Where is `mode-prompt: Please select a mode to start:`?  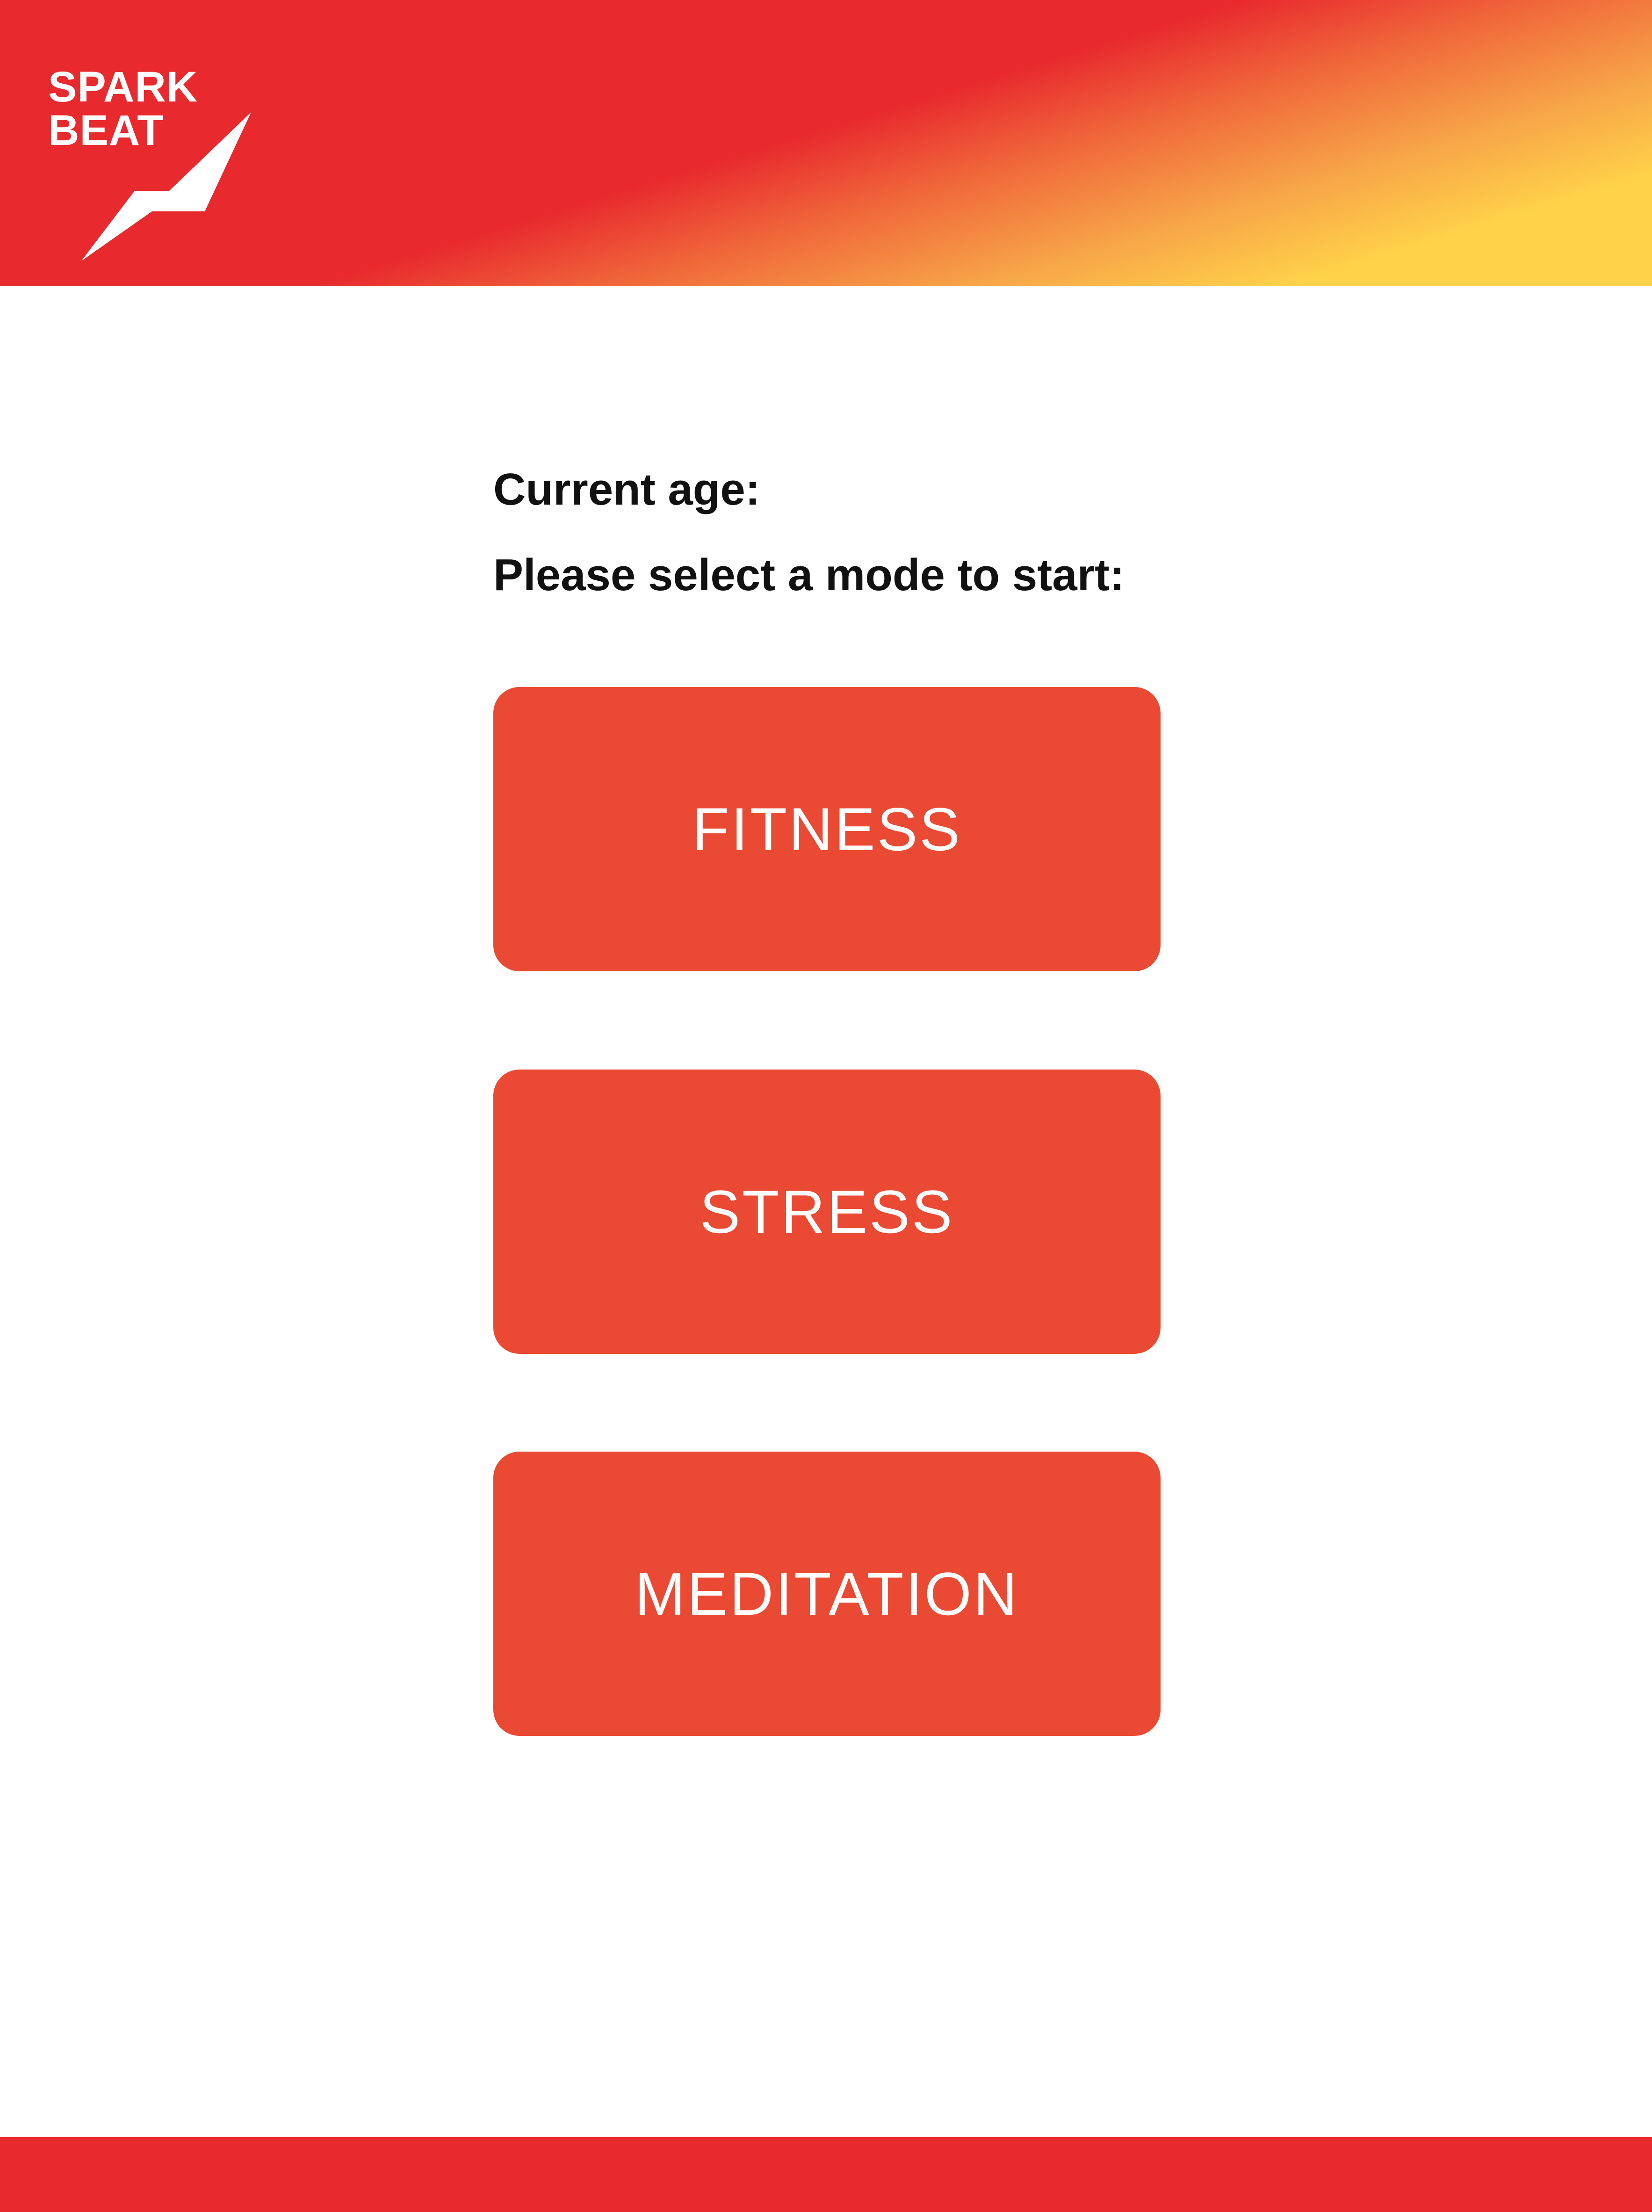
mode-prompt: Please select a mode to start: is located at coordinates (809, 575).